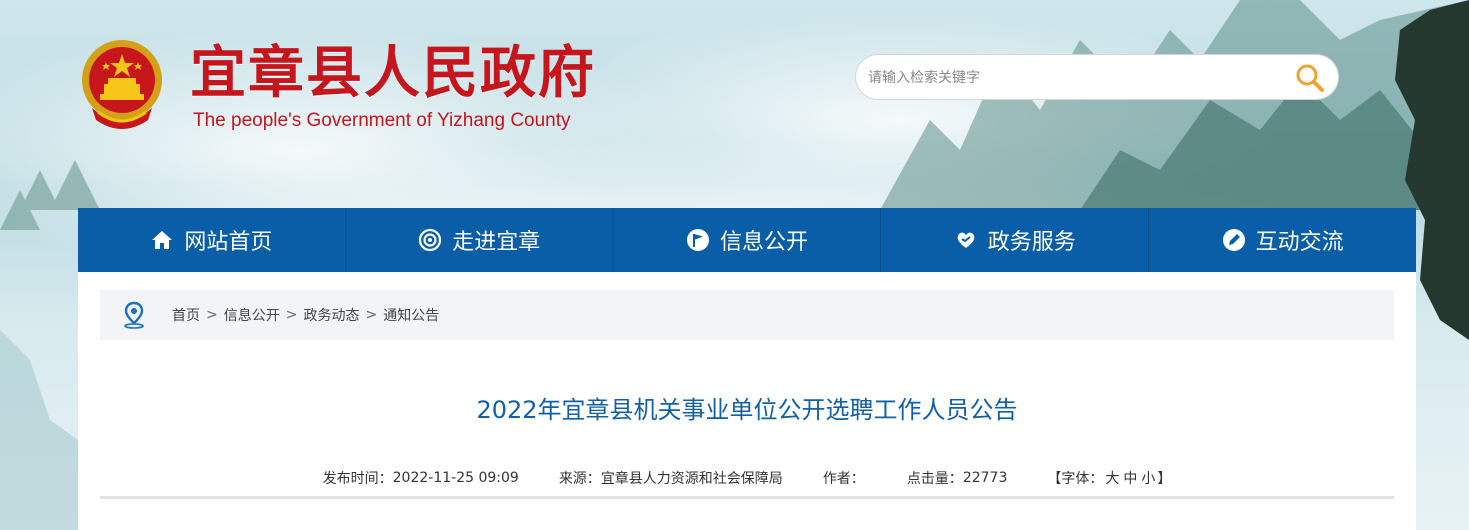 Image resolution: width=1469 pixels, height=530 pixels. I want to click on nav-item-service: 政务服务, so click(1015, 240).